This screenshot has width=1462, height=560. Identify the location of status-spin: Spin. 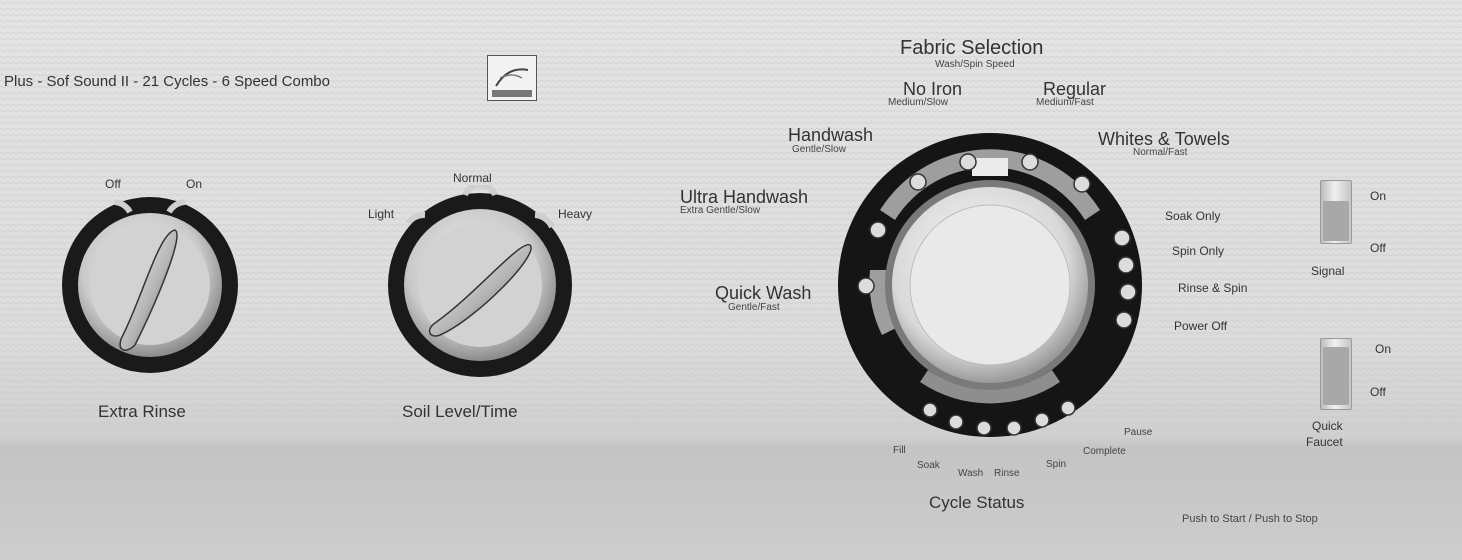
(1056, 464).